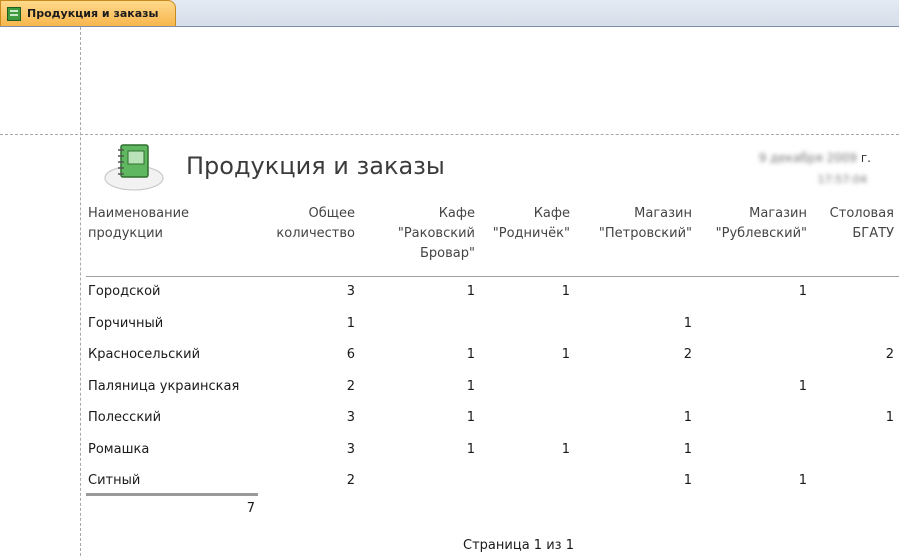 This screenshot has width=899, height=556. I want to click on product-name: Паляница украинская, so click(164, 386).